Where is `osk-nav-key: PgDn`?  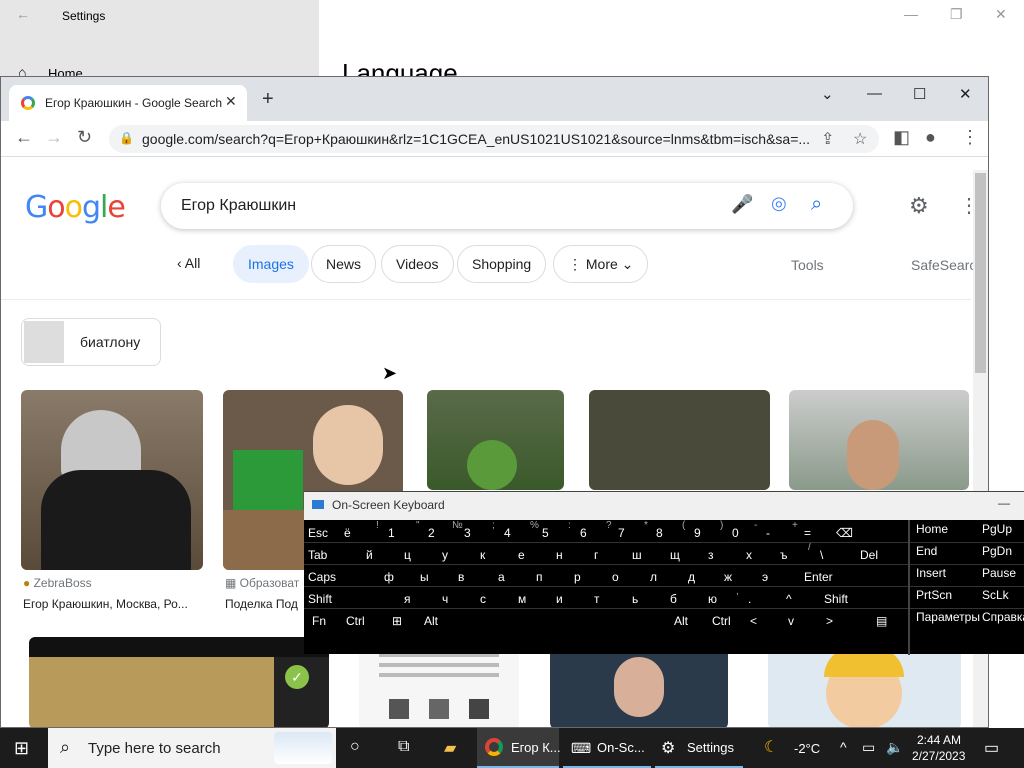 osk-nav-key: PgDn is located at coordinates (997, 553).